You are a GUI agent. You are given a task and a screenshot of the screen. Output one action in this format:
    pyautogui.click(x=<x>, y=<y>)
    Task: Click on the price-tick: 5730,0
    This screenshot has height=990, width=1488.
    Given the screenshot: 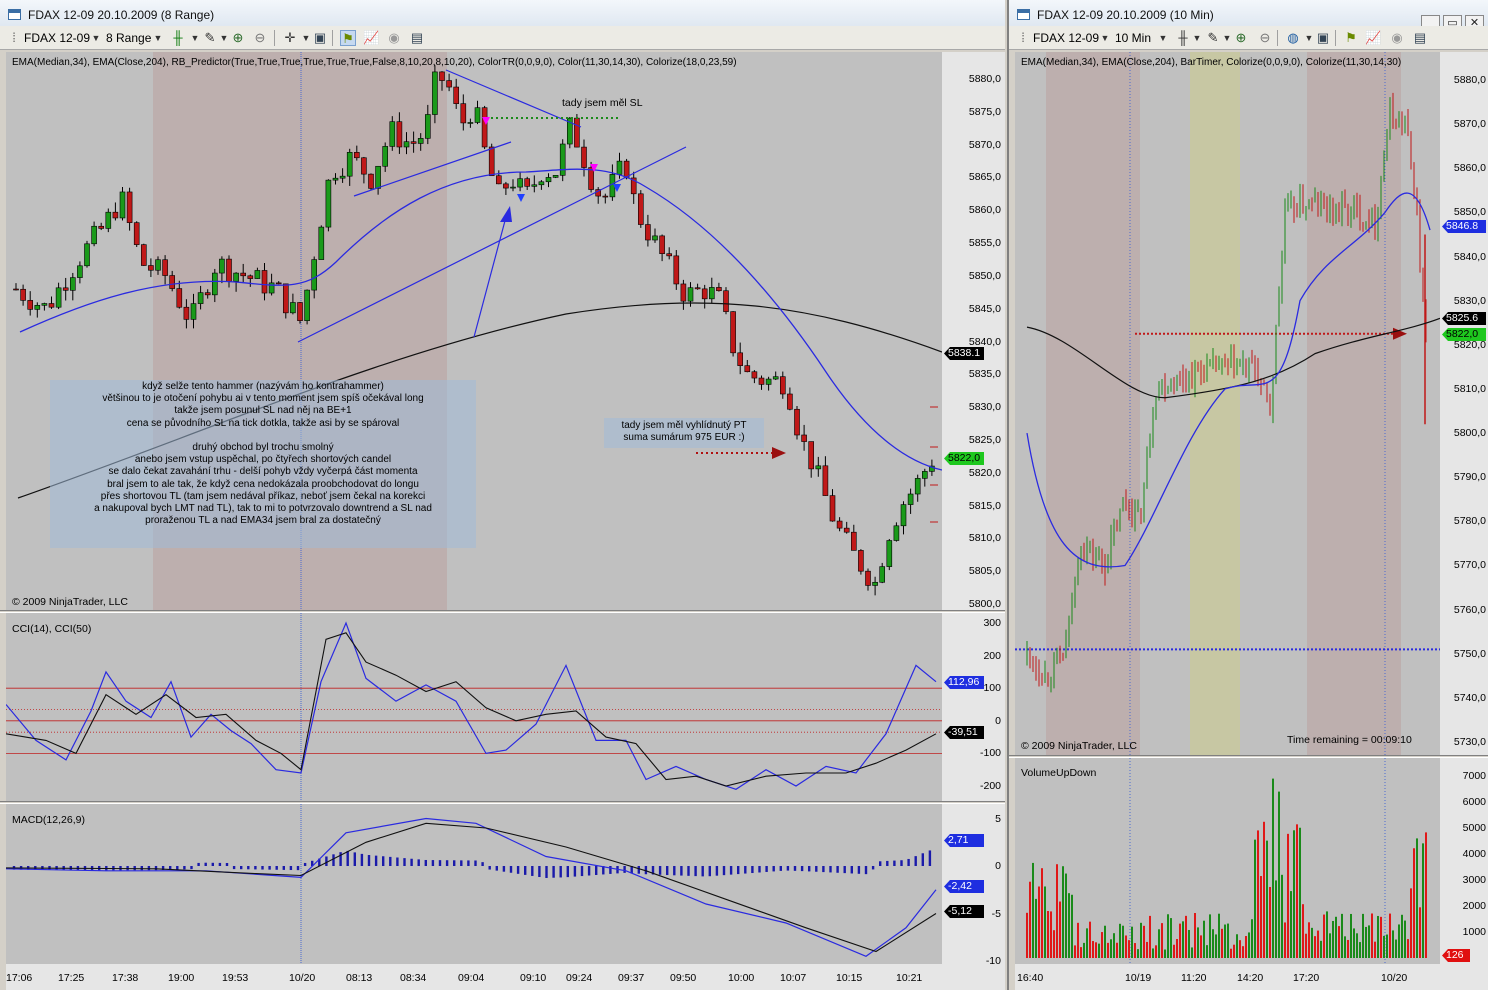 What is the action you would take?
    pyautogui.click(x=1469, y=742)
    